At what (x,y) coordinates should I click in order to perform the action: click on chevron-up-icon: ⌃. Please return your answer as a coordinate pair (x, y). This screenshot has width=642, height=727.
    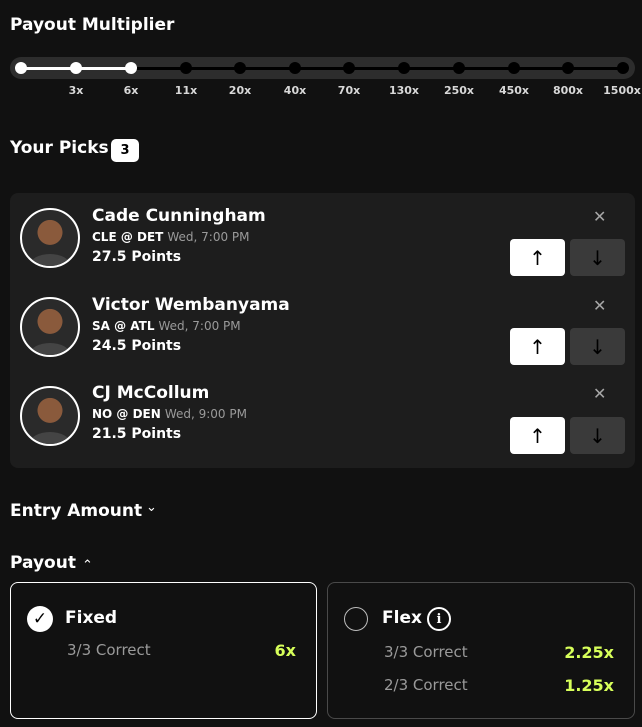
    Looking at the image, I should click on (87, 565).